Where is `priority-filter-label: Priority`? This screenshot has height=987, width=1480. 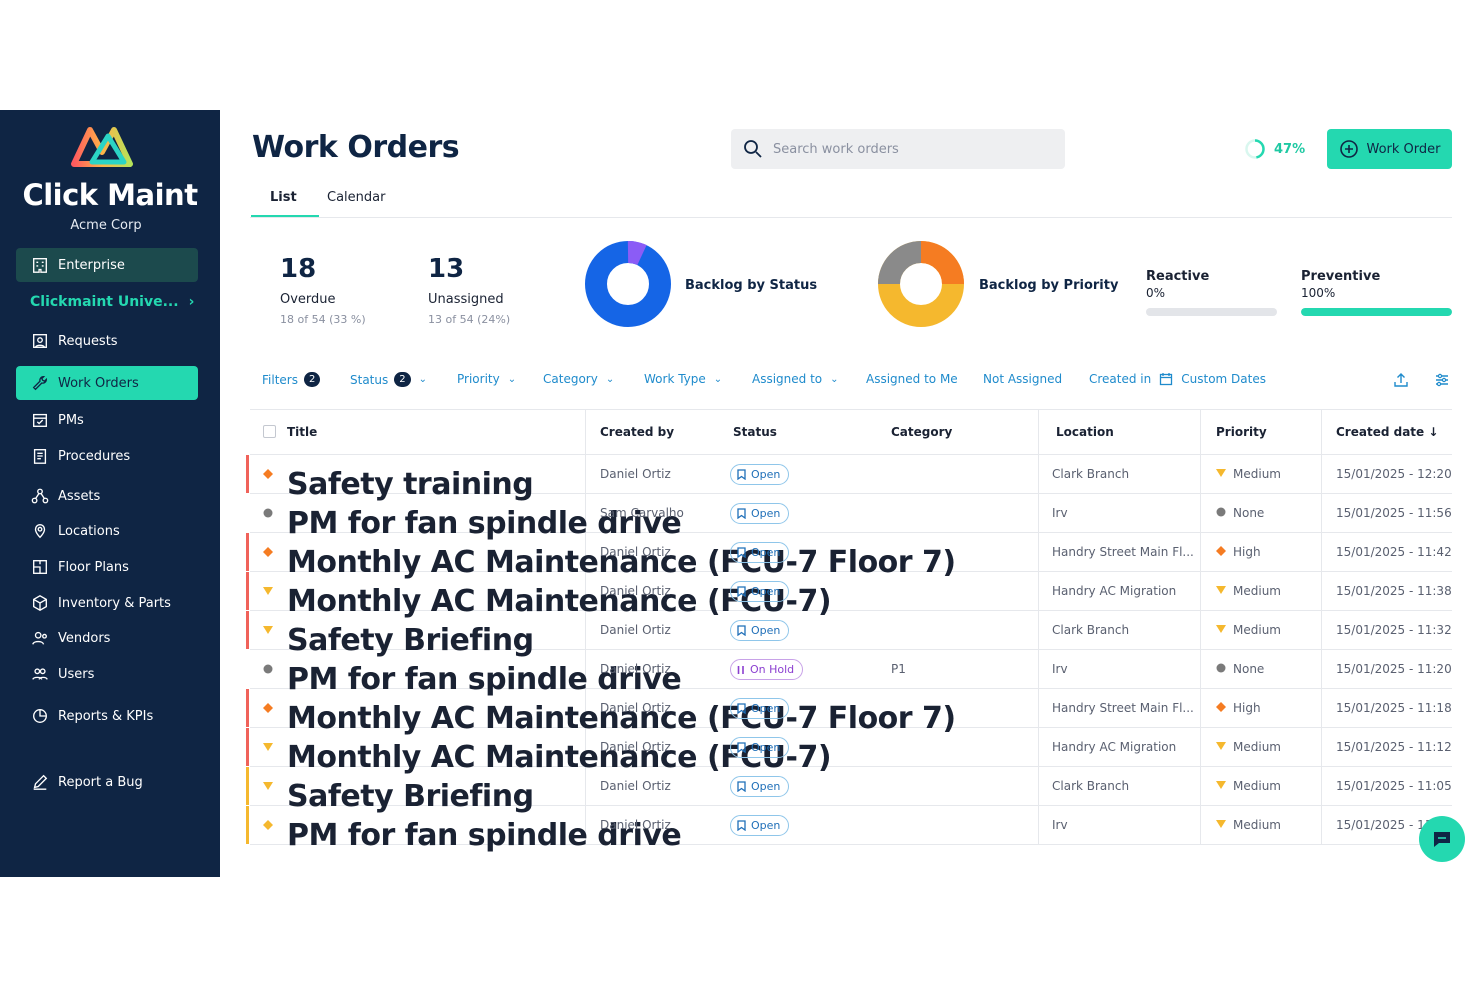 priority-filter-label: Priority is located at coordinates (478, 379).